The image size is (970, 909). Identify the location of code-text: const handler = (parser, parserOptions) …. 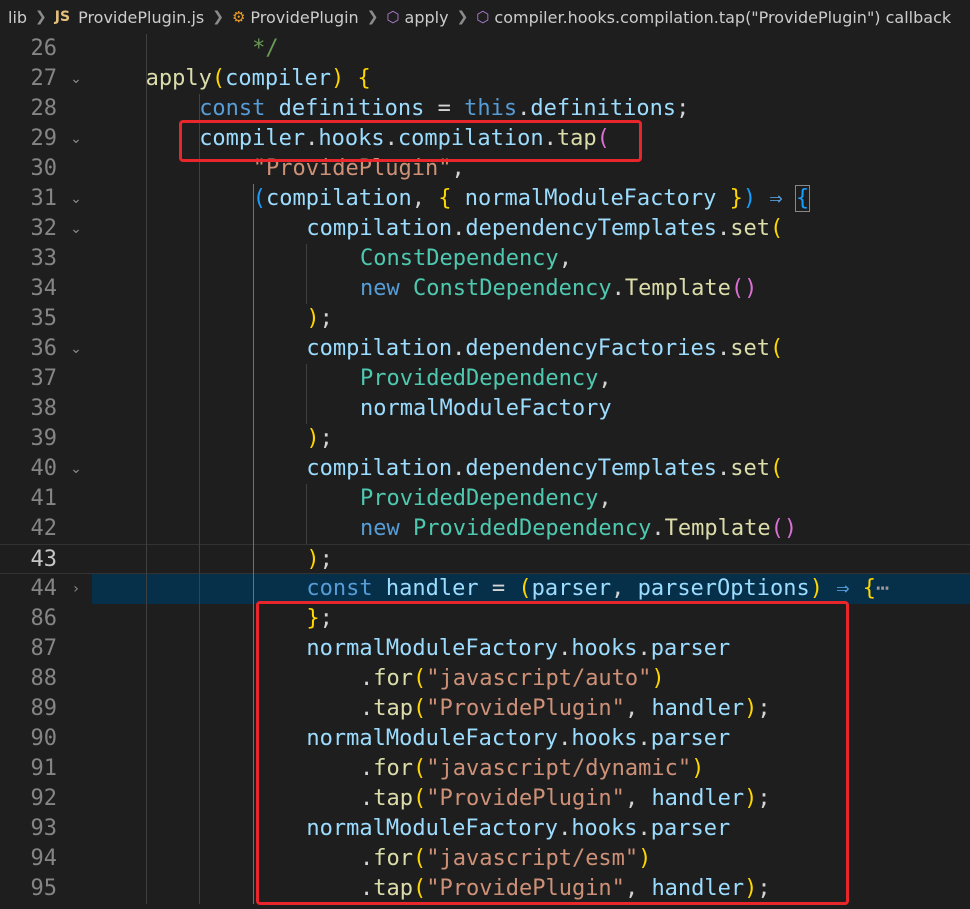
(597, 589).